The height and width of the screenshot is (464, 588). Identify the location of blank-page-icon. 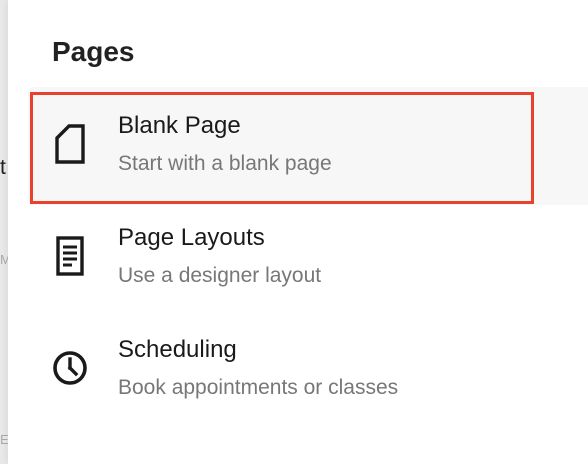
(70, 144).